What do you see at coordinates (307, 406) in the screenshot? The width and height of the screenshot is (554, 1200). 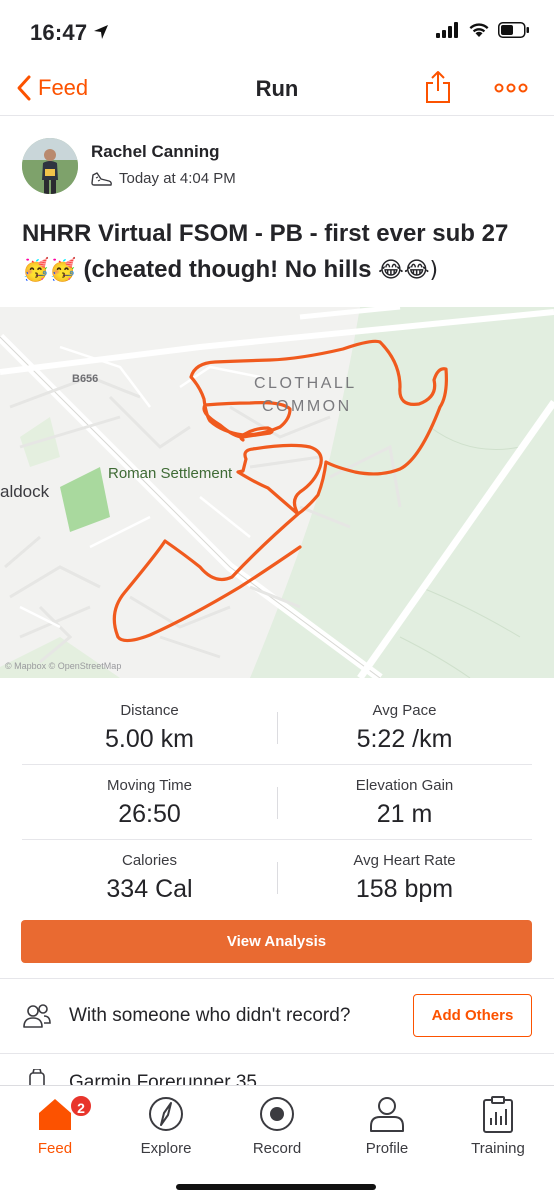 I see `area-label-line2: COMMON` at bounding box center [307, 406].